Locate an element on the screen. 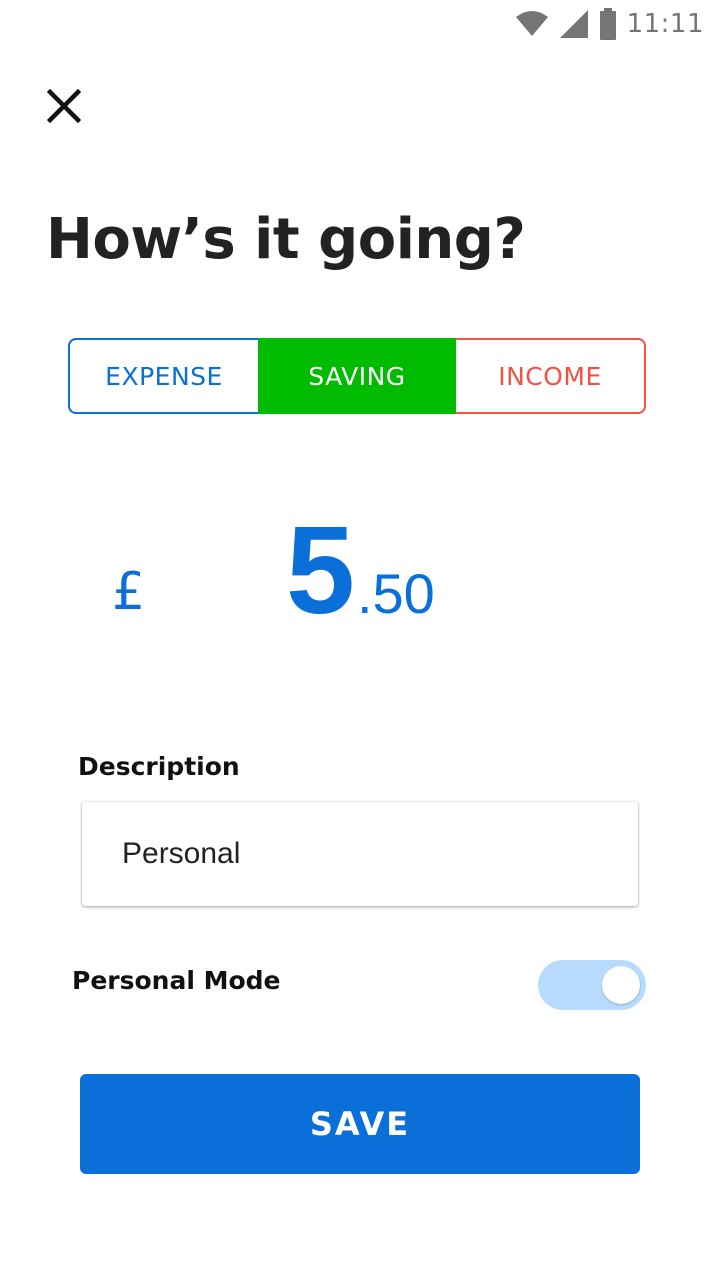 This screenshot has width=720, height=1280. description-field is located at coordinates (360, 854).